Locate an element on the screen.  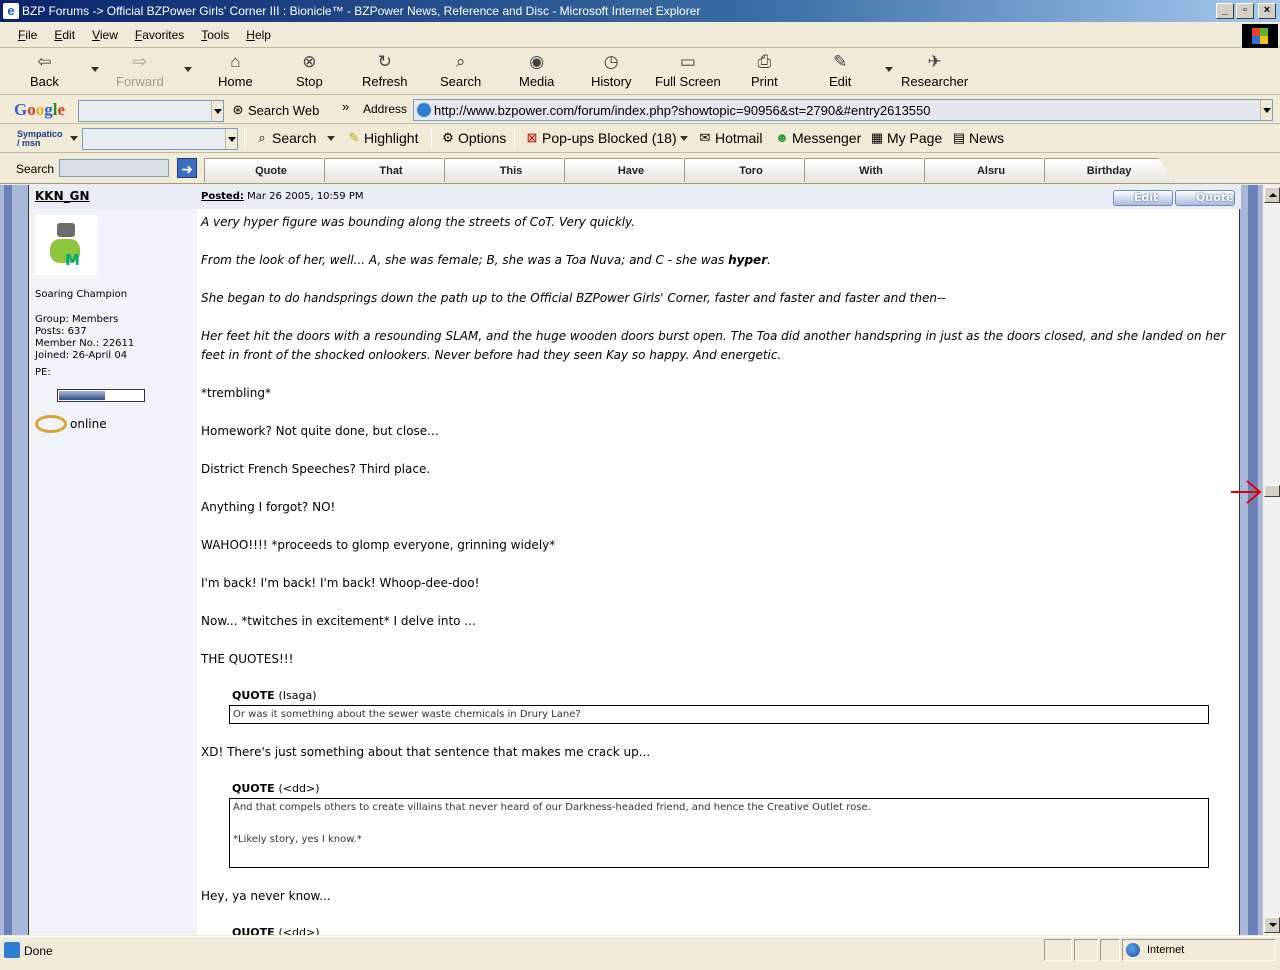
printer-icon: ⎙ is located at coordinates (764, 61).